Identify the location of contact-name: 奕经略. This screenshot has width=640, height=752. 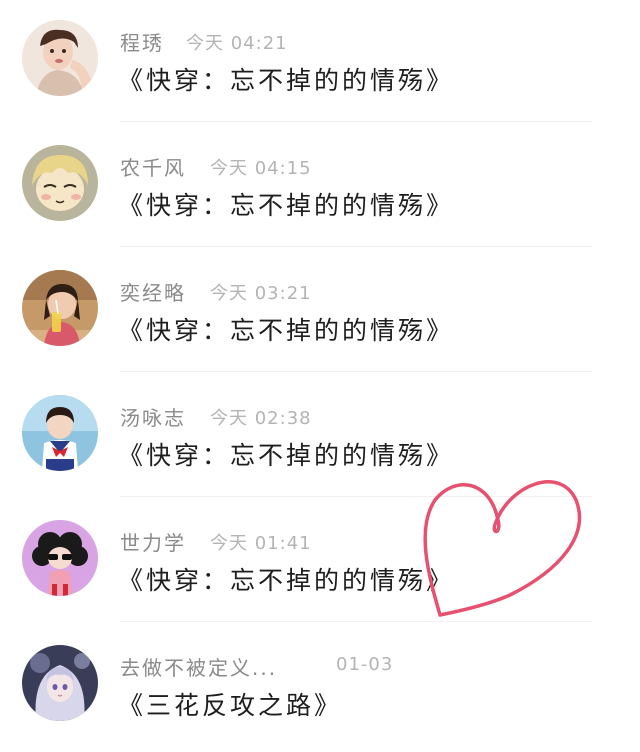
(153, 293).